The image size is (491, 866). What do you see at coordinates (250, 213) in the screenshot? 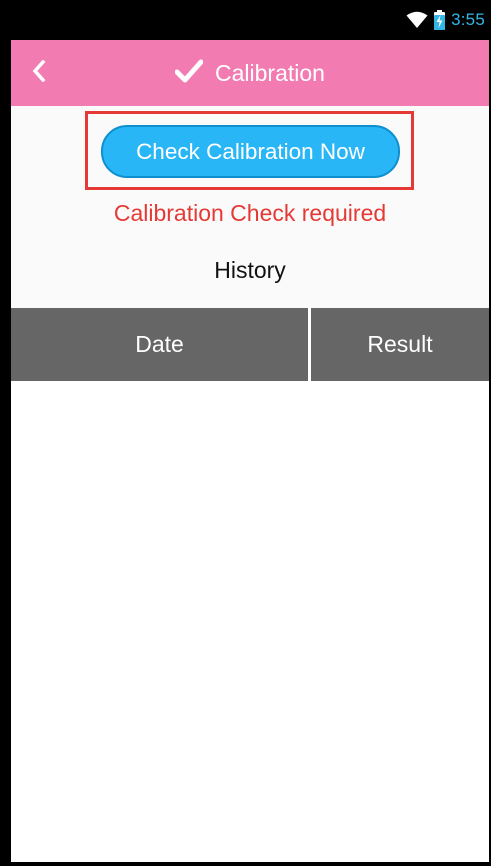
I see `calibration-warning: Calibration Check required` at bounding box center [250, 213].